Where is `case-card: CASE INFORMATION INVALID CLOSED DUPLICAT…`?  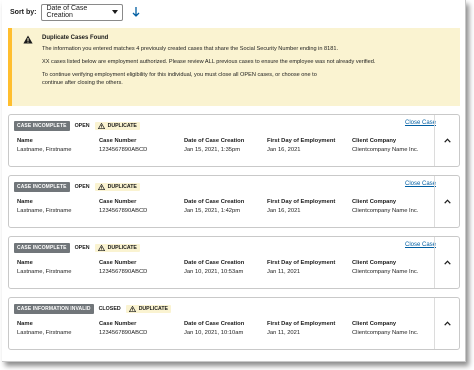 case-card: CASE INFORMATION INVALID CLOSED DUPLICAT… is located at coordinates (234, 323).